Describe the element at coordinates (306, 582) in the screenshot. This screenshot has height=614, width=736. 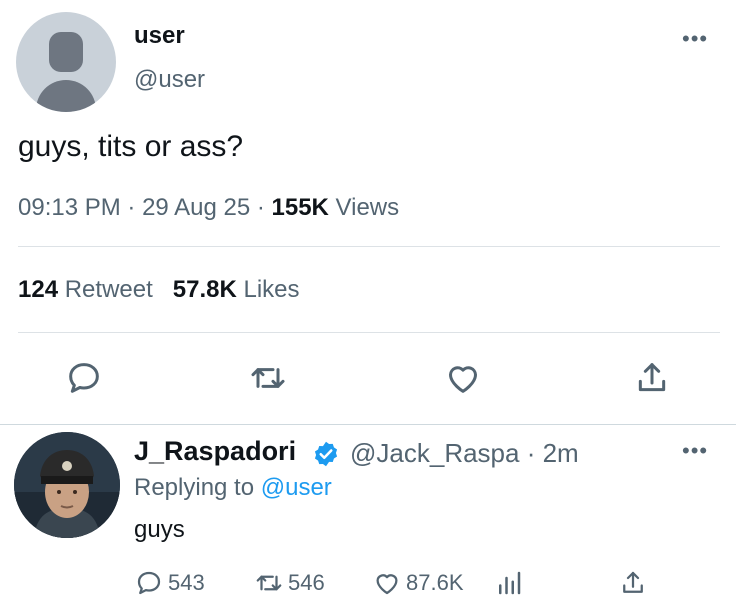
I see `reply-retweets-count: 546` at that location.